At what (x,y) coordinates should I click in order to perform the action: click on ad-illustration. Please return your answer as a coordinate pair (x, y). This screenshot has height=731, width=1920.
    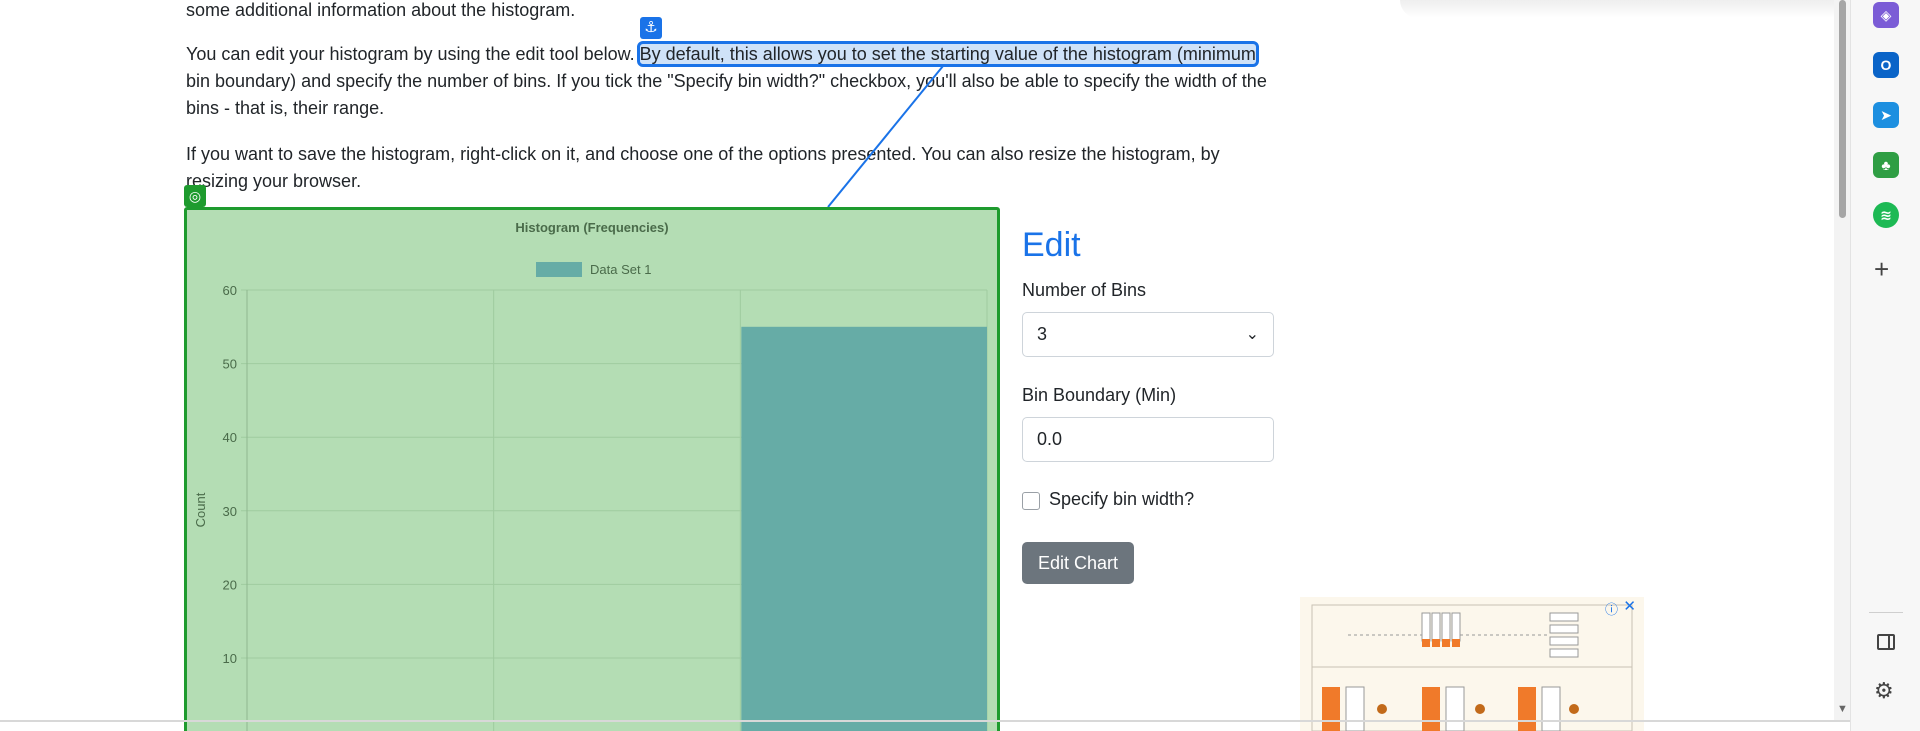
    Looking at the image, I should click on (1472, 667).